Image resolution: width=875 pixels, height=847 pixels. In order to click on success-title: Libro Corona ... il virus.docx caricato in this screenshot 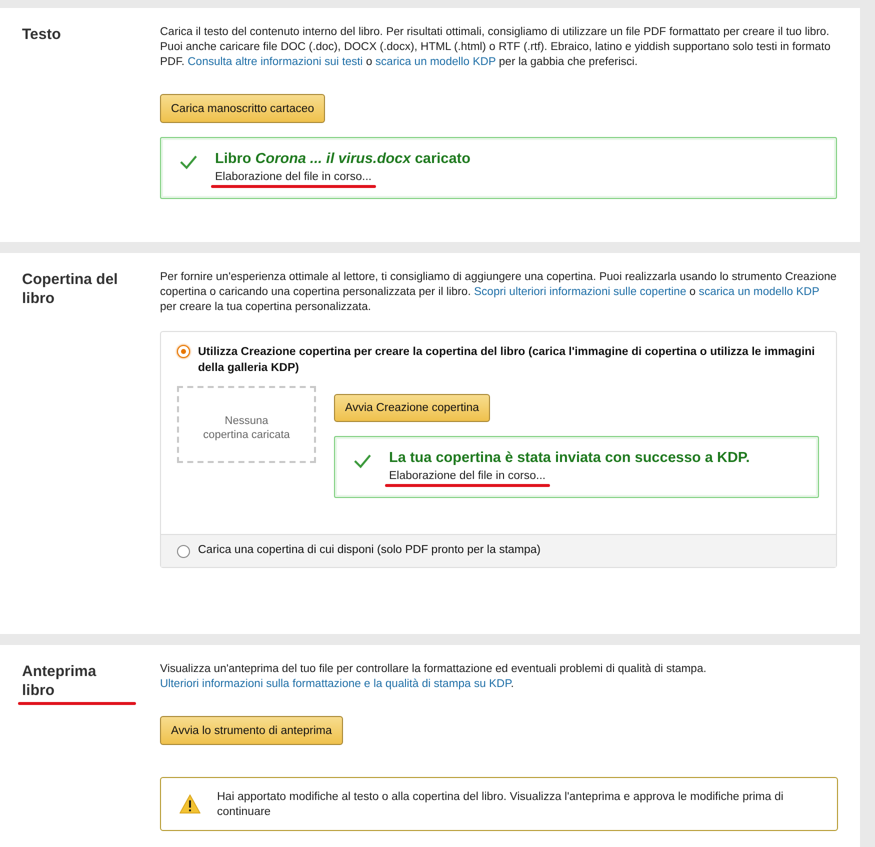, I will do `click(342, 159)`.